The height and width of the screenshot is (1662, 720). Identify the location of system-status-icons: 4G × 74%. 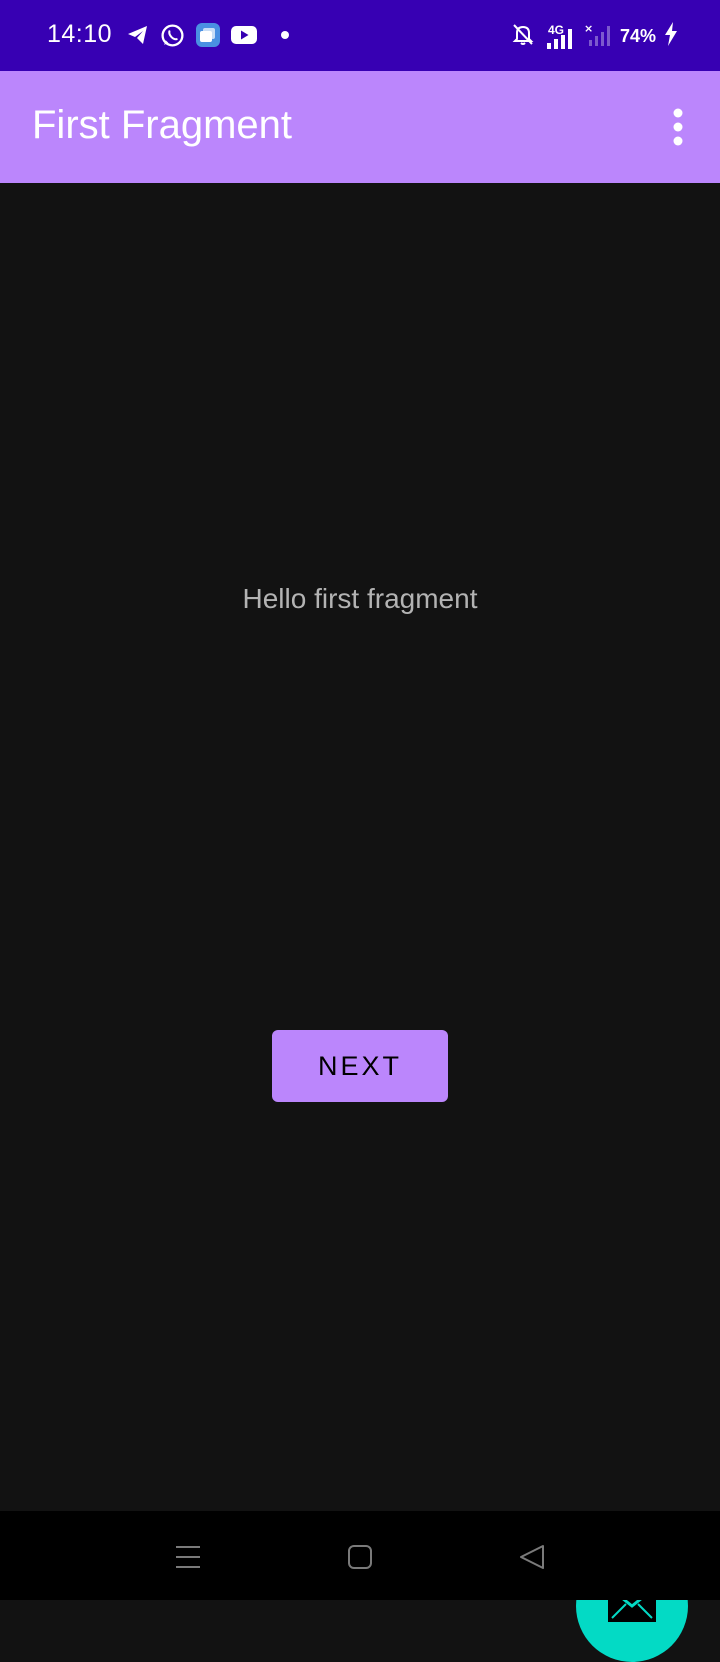
(595, 36).